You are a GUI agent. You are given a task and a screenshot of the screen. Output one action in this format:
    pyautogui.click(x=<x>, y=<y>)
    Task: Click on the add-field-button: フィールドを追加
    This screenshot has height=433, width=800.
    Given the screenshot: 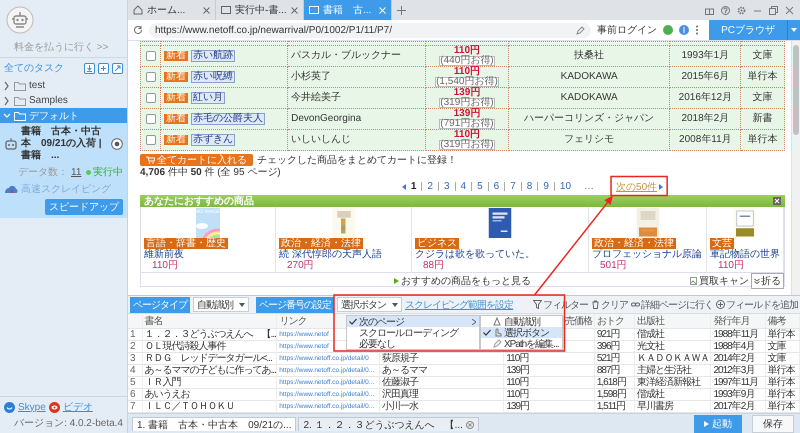 What is the action you would take?
    pyautogui.click(x=757, y=305)
    